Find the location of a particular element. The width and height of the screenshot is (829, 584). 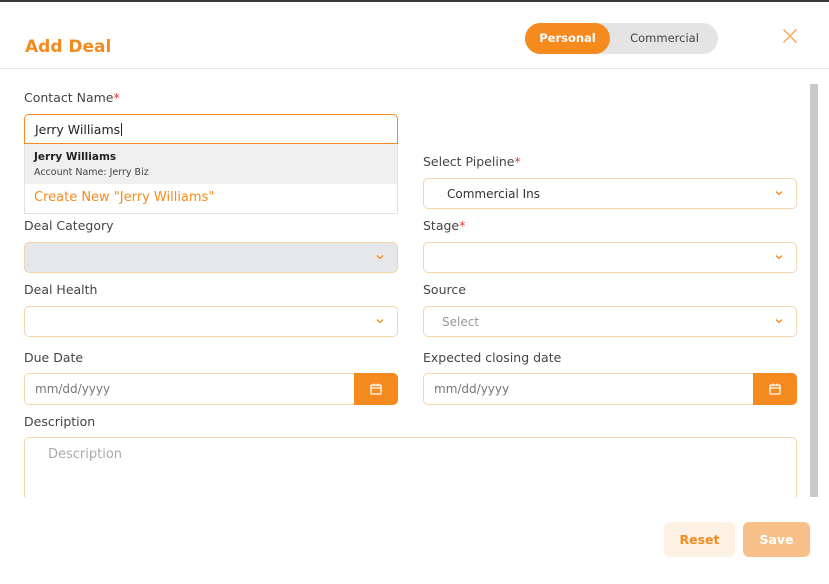

due-date-label: Due Date is located at coordinates (54, 357).